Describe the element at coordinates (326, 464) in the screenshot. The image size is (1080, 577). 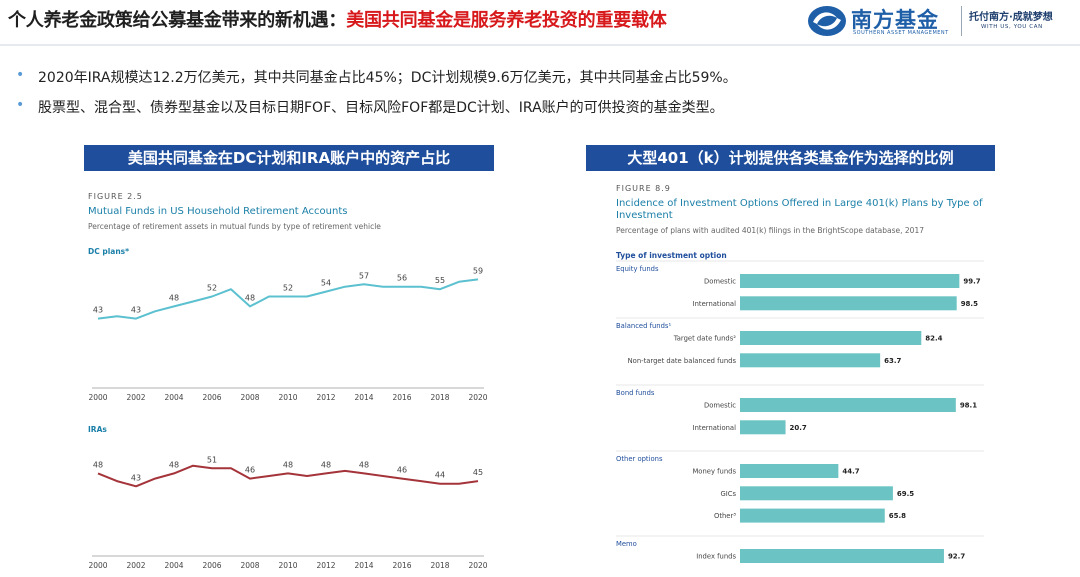
I see `data-label-ira-2012: 48` at that location.